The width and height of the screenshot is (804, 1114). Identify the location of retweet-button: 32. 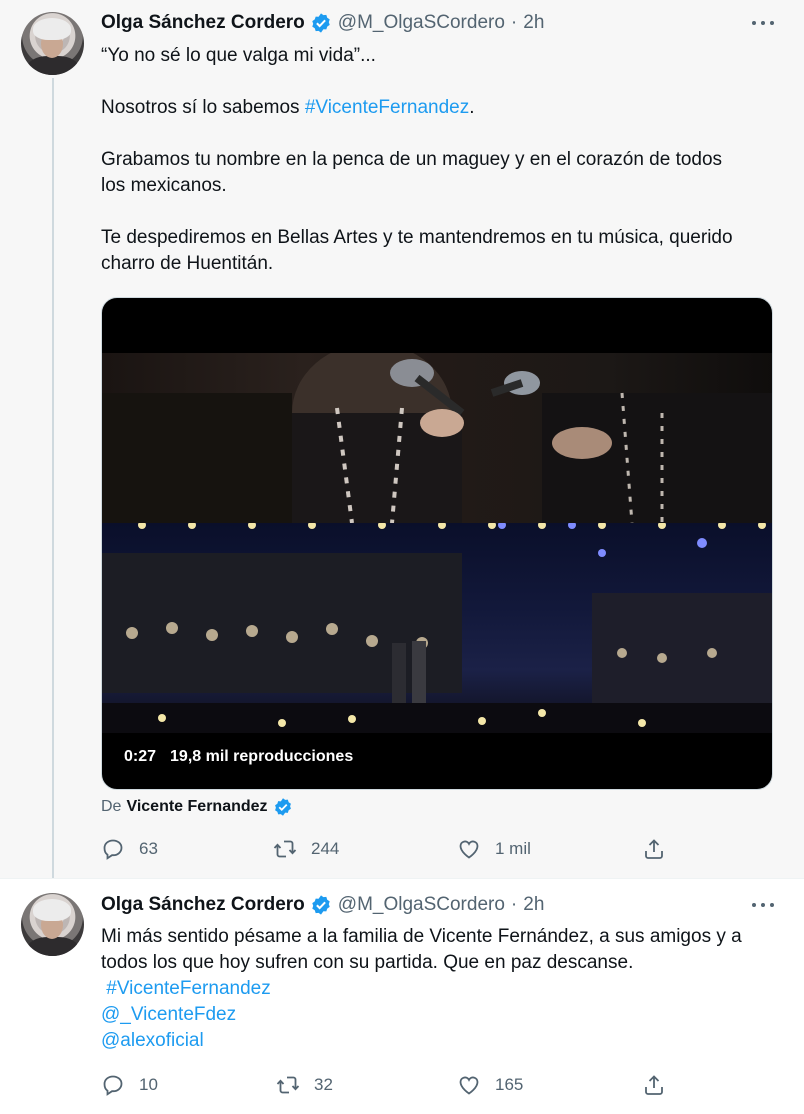
(304, 1085).